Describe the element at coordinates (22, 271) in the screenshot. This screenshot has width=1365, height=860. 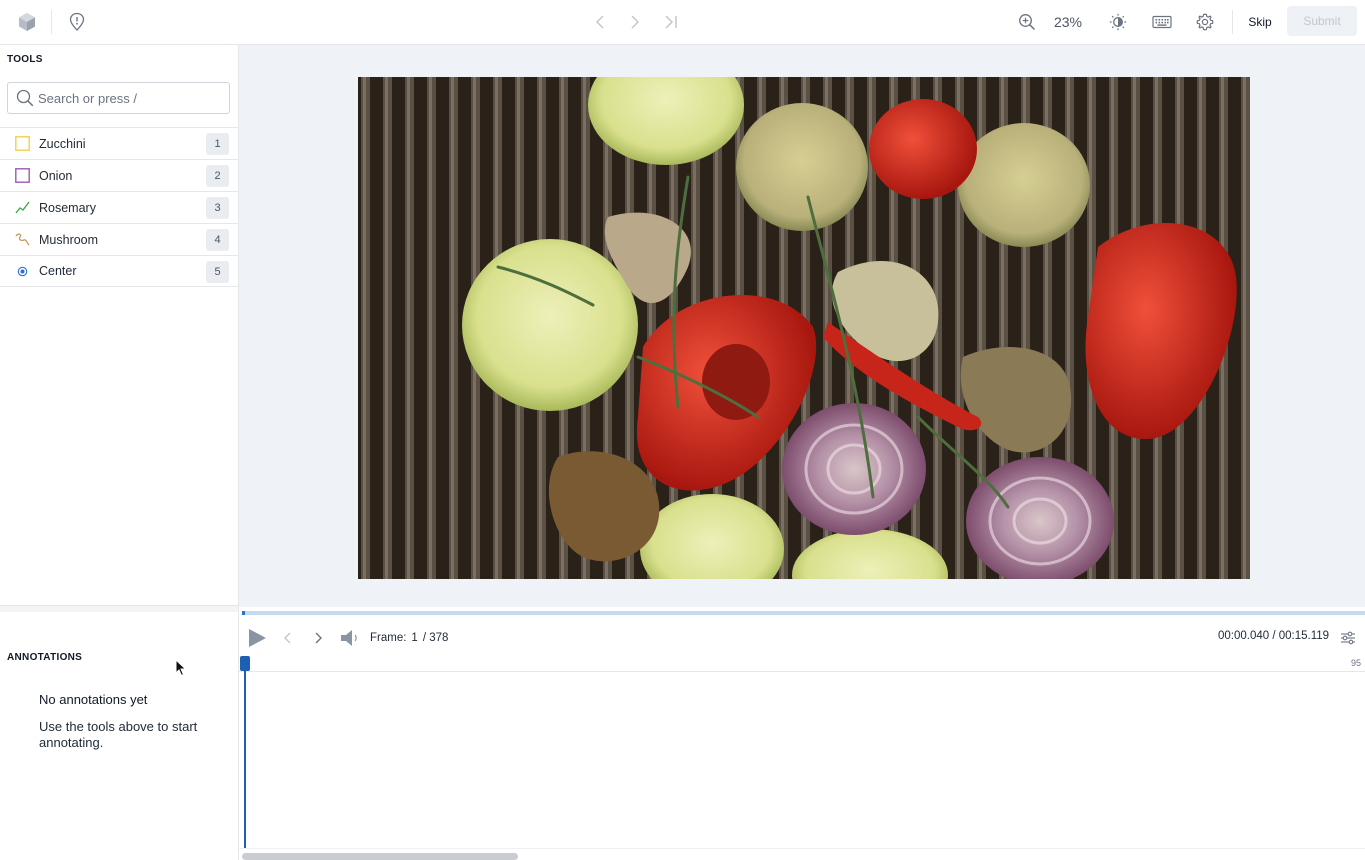
I see `point-icon` at that location.